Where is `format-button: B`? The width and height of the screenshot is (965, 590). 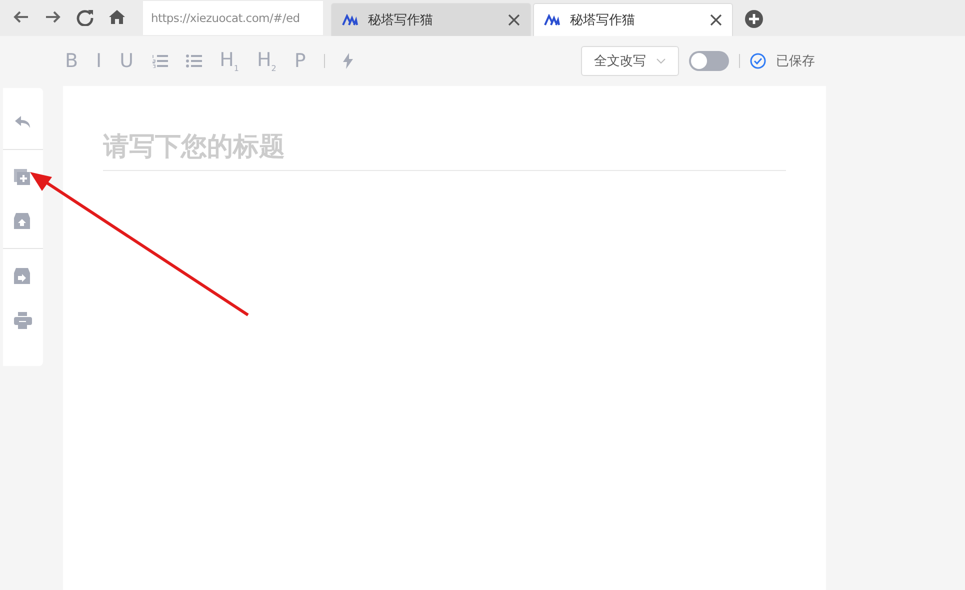
format-button: B is located at coordinates (71, 61).